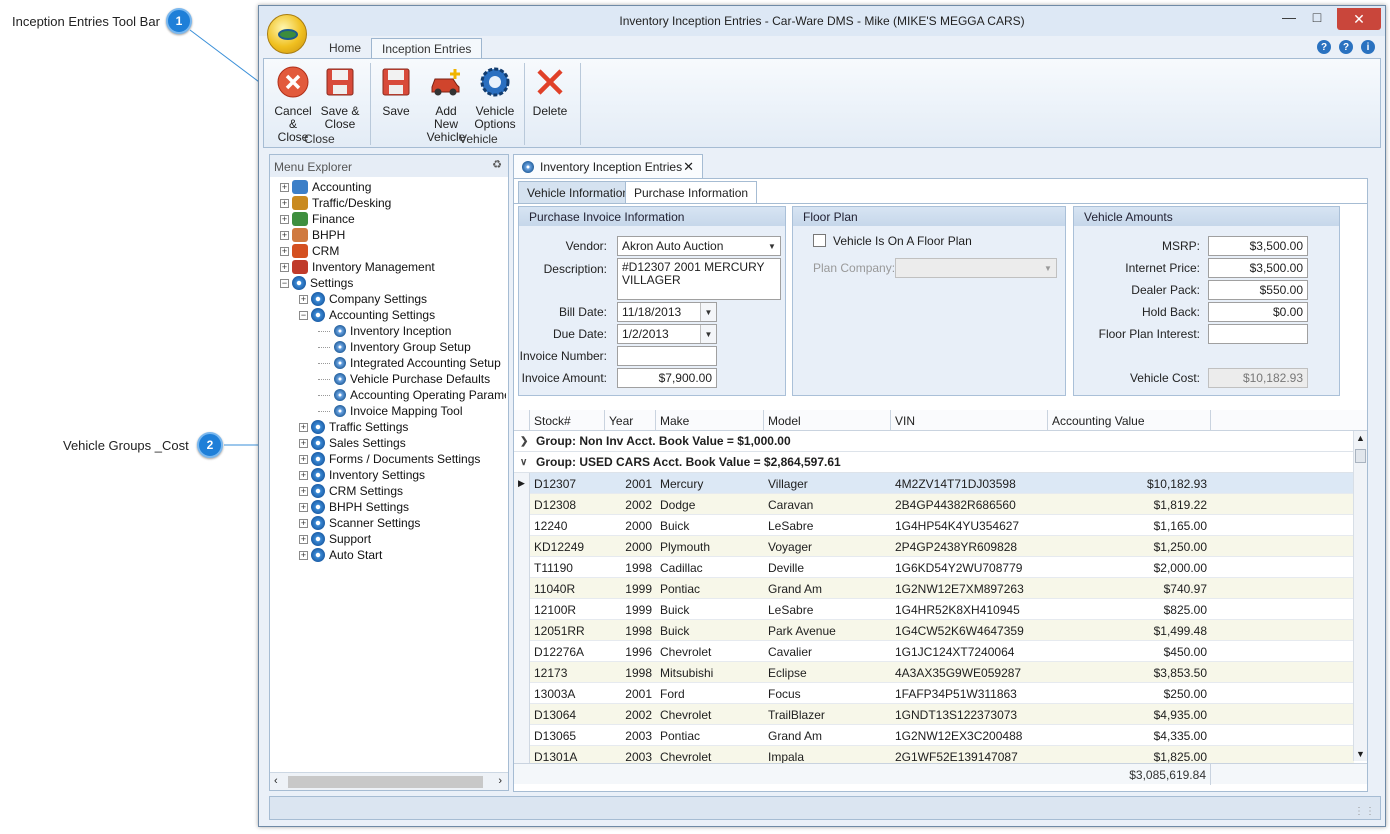 The height and width of the screenshot is (834, 1390). Describe the element at coordinates (362, 475) in the screenshot. I see `menu-item-inventory-settings: + Inventory Settings` at that location.